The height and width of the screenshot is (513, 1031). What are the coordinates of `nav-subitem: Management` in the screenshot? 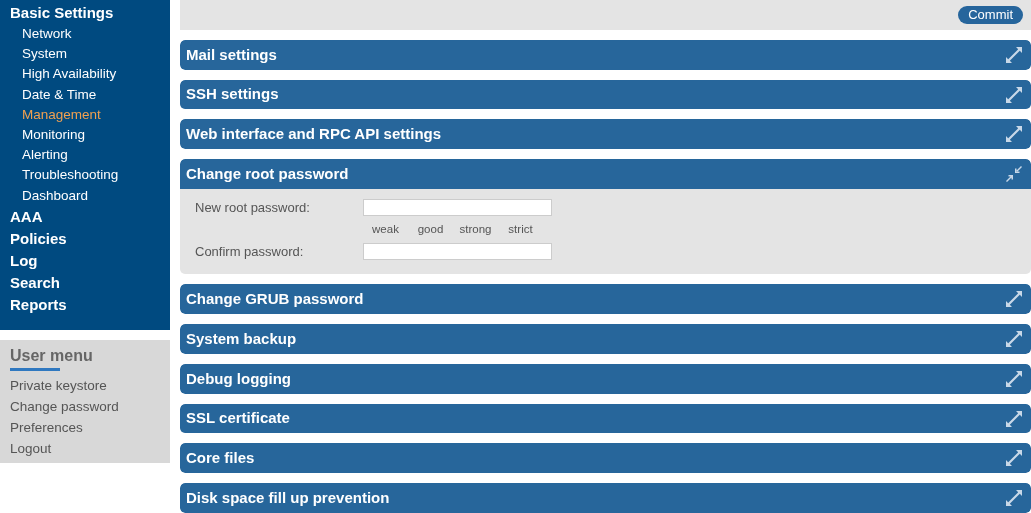 It's located at (85, 114).